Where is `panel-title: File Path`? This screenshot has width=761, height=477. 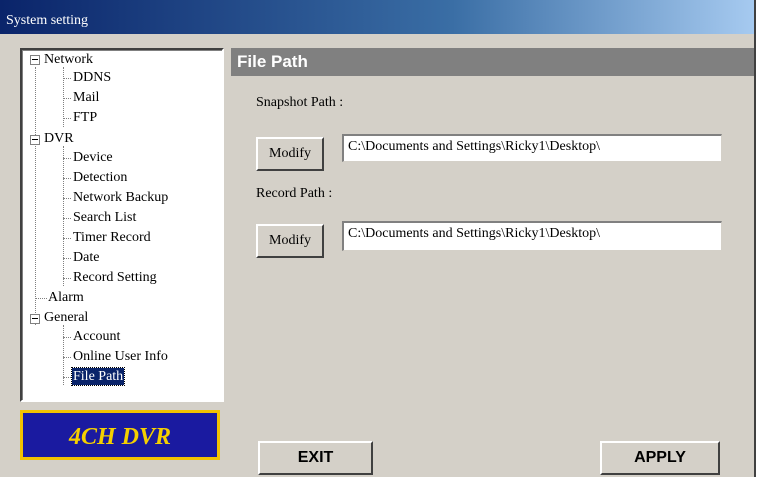
panel-title: File Path is located at coordinates (272, 61).